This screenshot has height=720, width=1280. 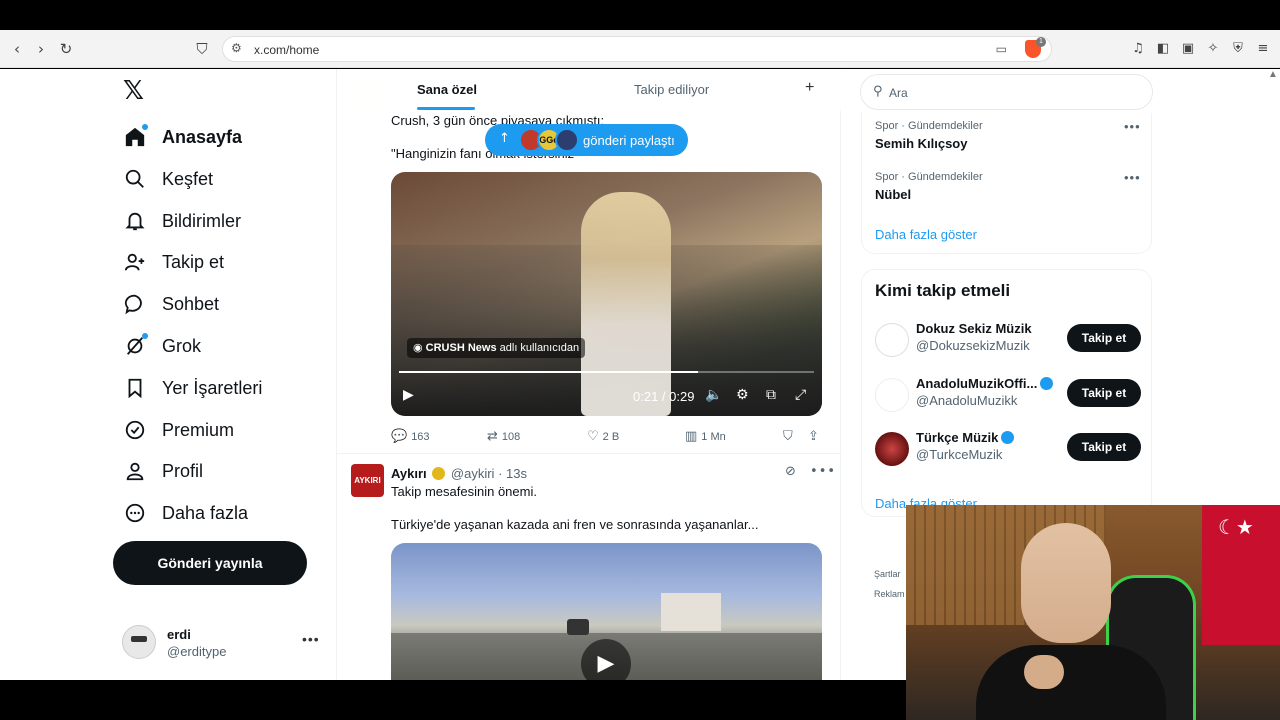 I want to click on trend-item: Spor · Gündemdekiler Semih Kılıçsoy, so click(x=929, y=135).